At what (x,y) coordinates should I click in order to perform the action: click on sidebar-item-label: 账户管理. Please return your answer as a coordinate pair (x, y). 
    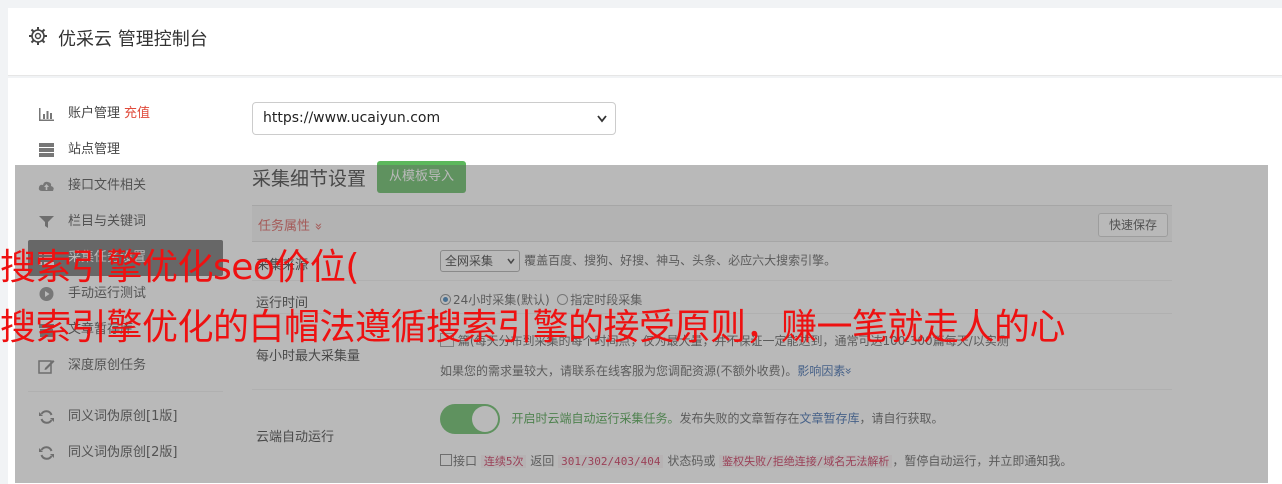
    Looking at the image, I should click on (94, 113).